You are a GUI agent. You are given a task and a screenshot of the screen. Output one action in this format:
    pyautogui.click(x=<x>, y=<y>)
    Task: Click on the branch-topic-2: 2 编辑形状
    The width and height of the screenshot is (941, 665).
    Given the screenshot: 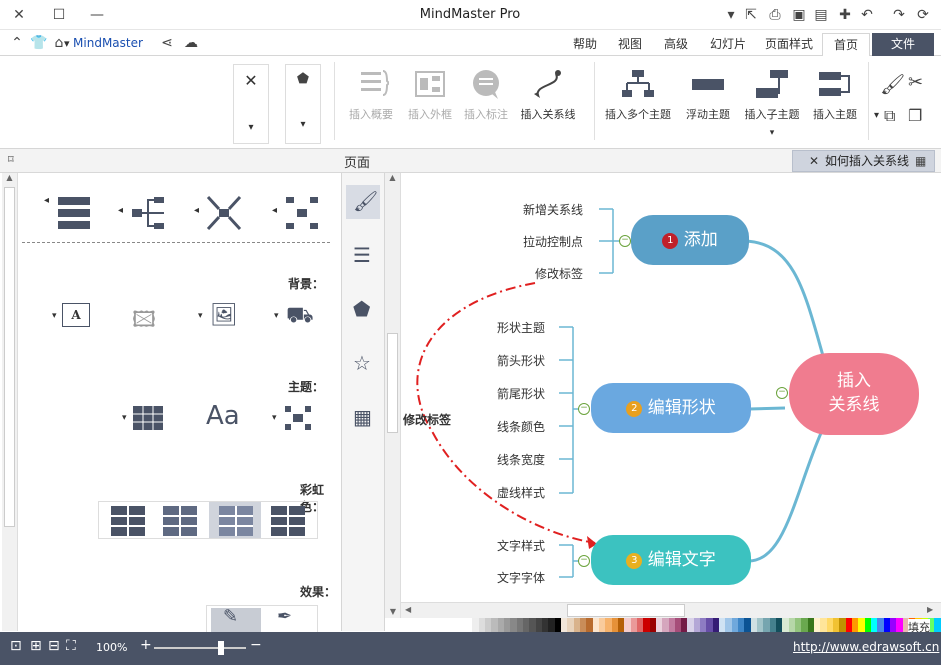 What is the action you would take?
    pyautogui.click(x=671, y=408)
    